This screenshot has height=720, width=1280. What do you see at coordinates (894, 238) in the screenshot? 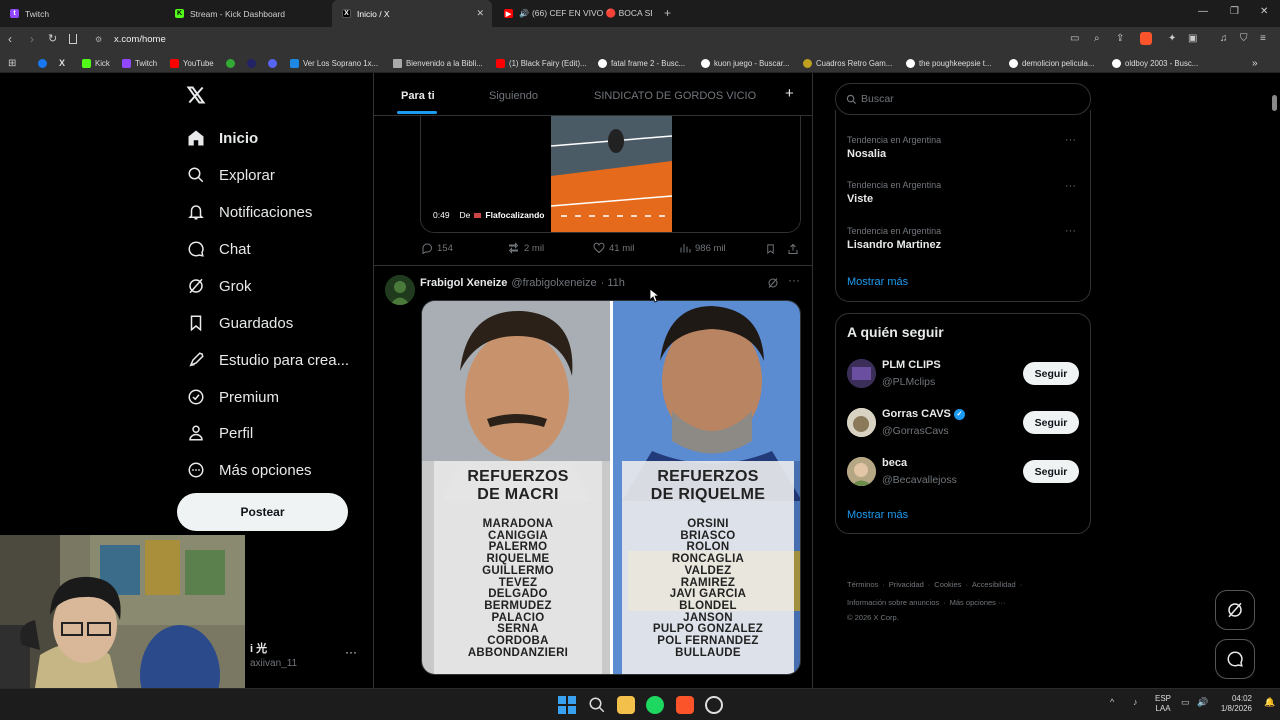
I see `trend-item: Tendencia en Argentina Lisandro Martinez` at bounding box center [894, 238].